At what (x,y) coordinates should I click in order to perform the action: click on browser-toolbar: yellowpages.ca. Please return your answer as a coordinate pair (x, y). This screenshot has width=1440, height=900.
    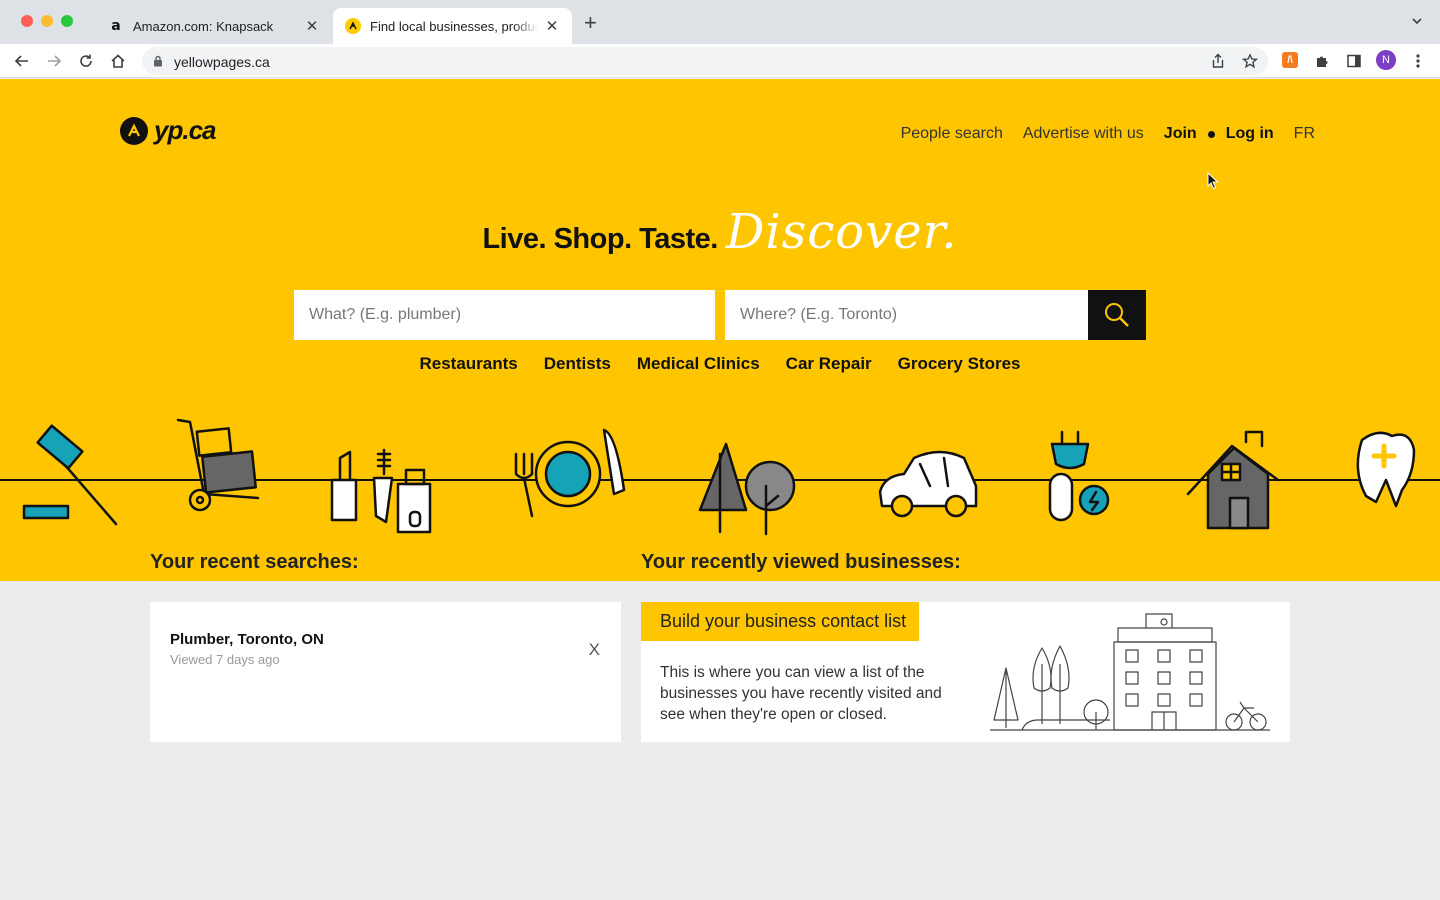
    Looking at the image, I should click on (720, 61).